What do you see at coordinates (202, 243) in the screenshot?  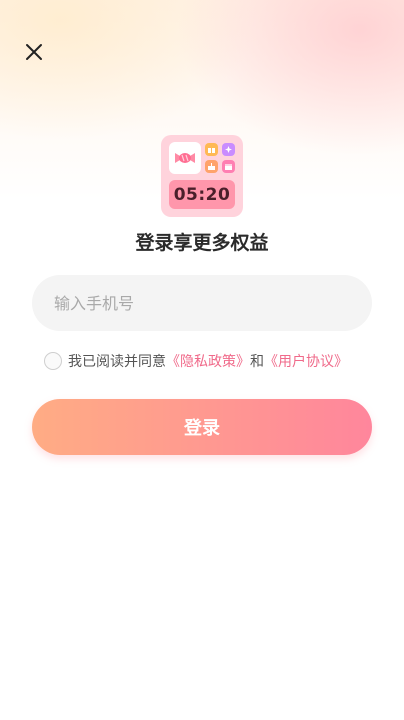 I see `page-title: 登录享更多权益` at bounding box center [202, 243].